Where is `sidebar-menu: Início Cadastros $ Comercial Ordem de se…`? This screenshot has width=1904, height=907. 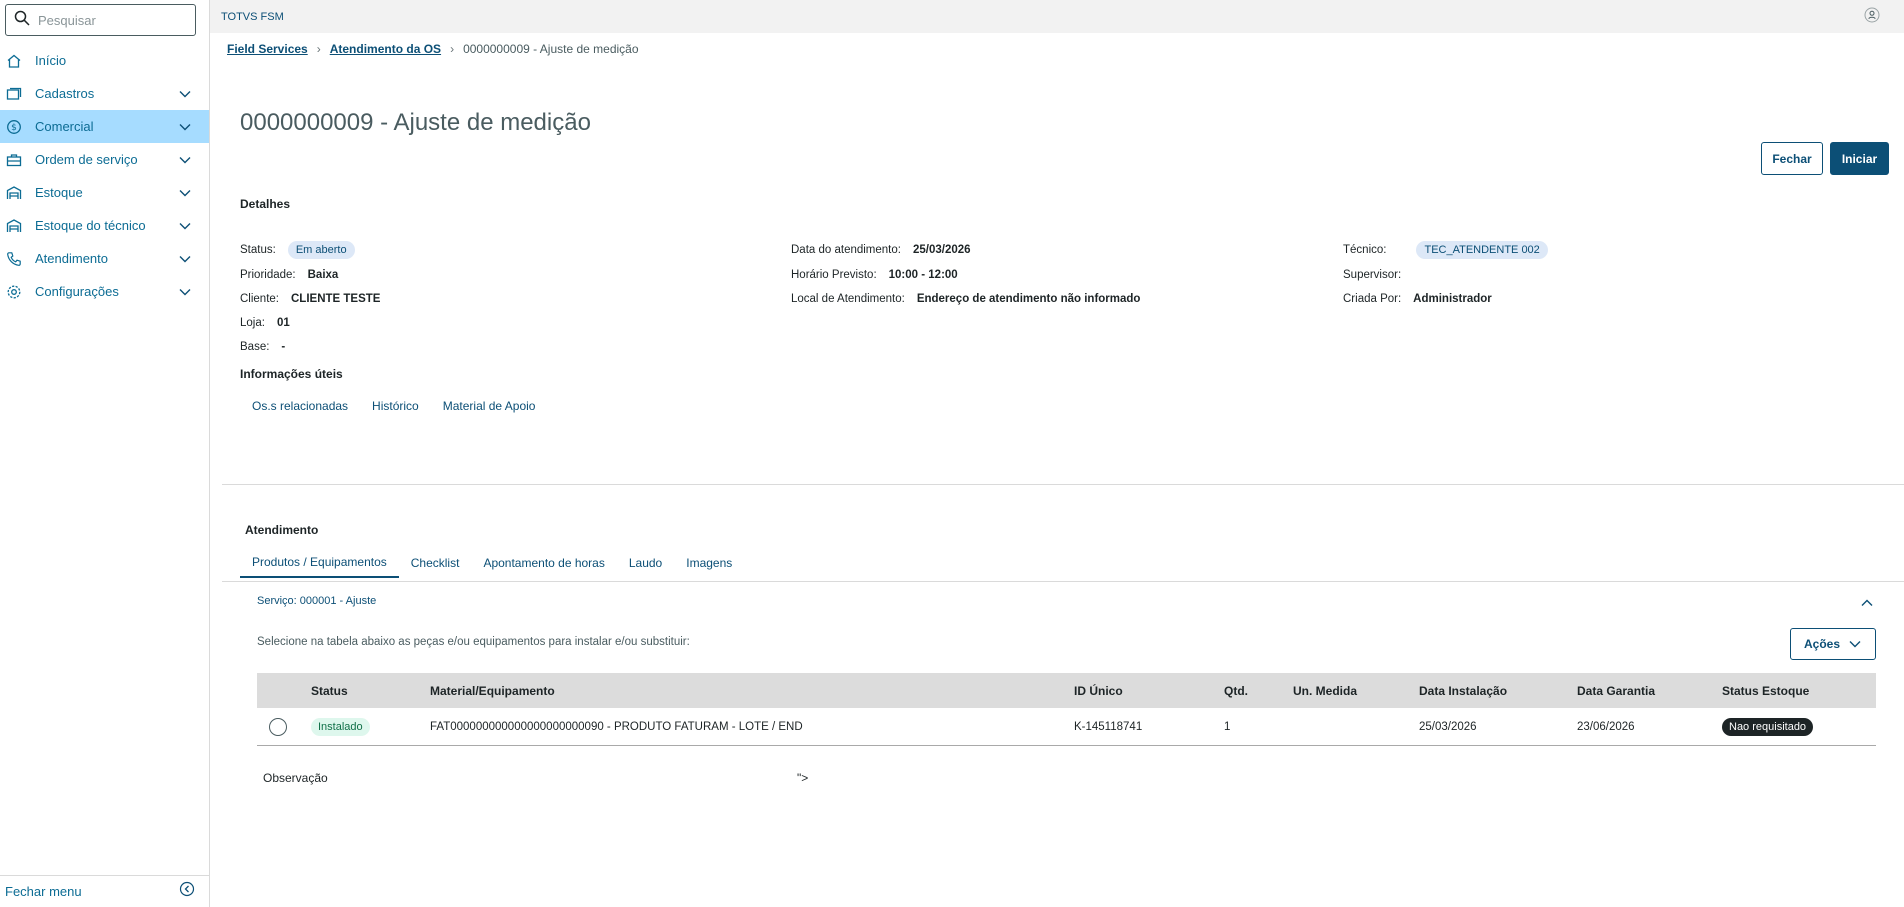
sidebar-menu: Início Cadastros $ Comercial Ordem de se… is located at coordinates (104, 176).